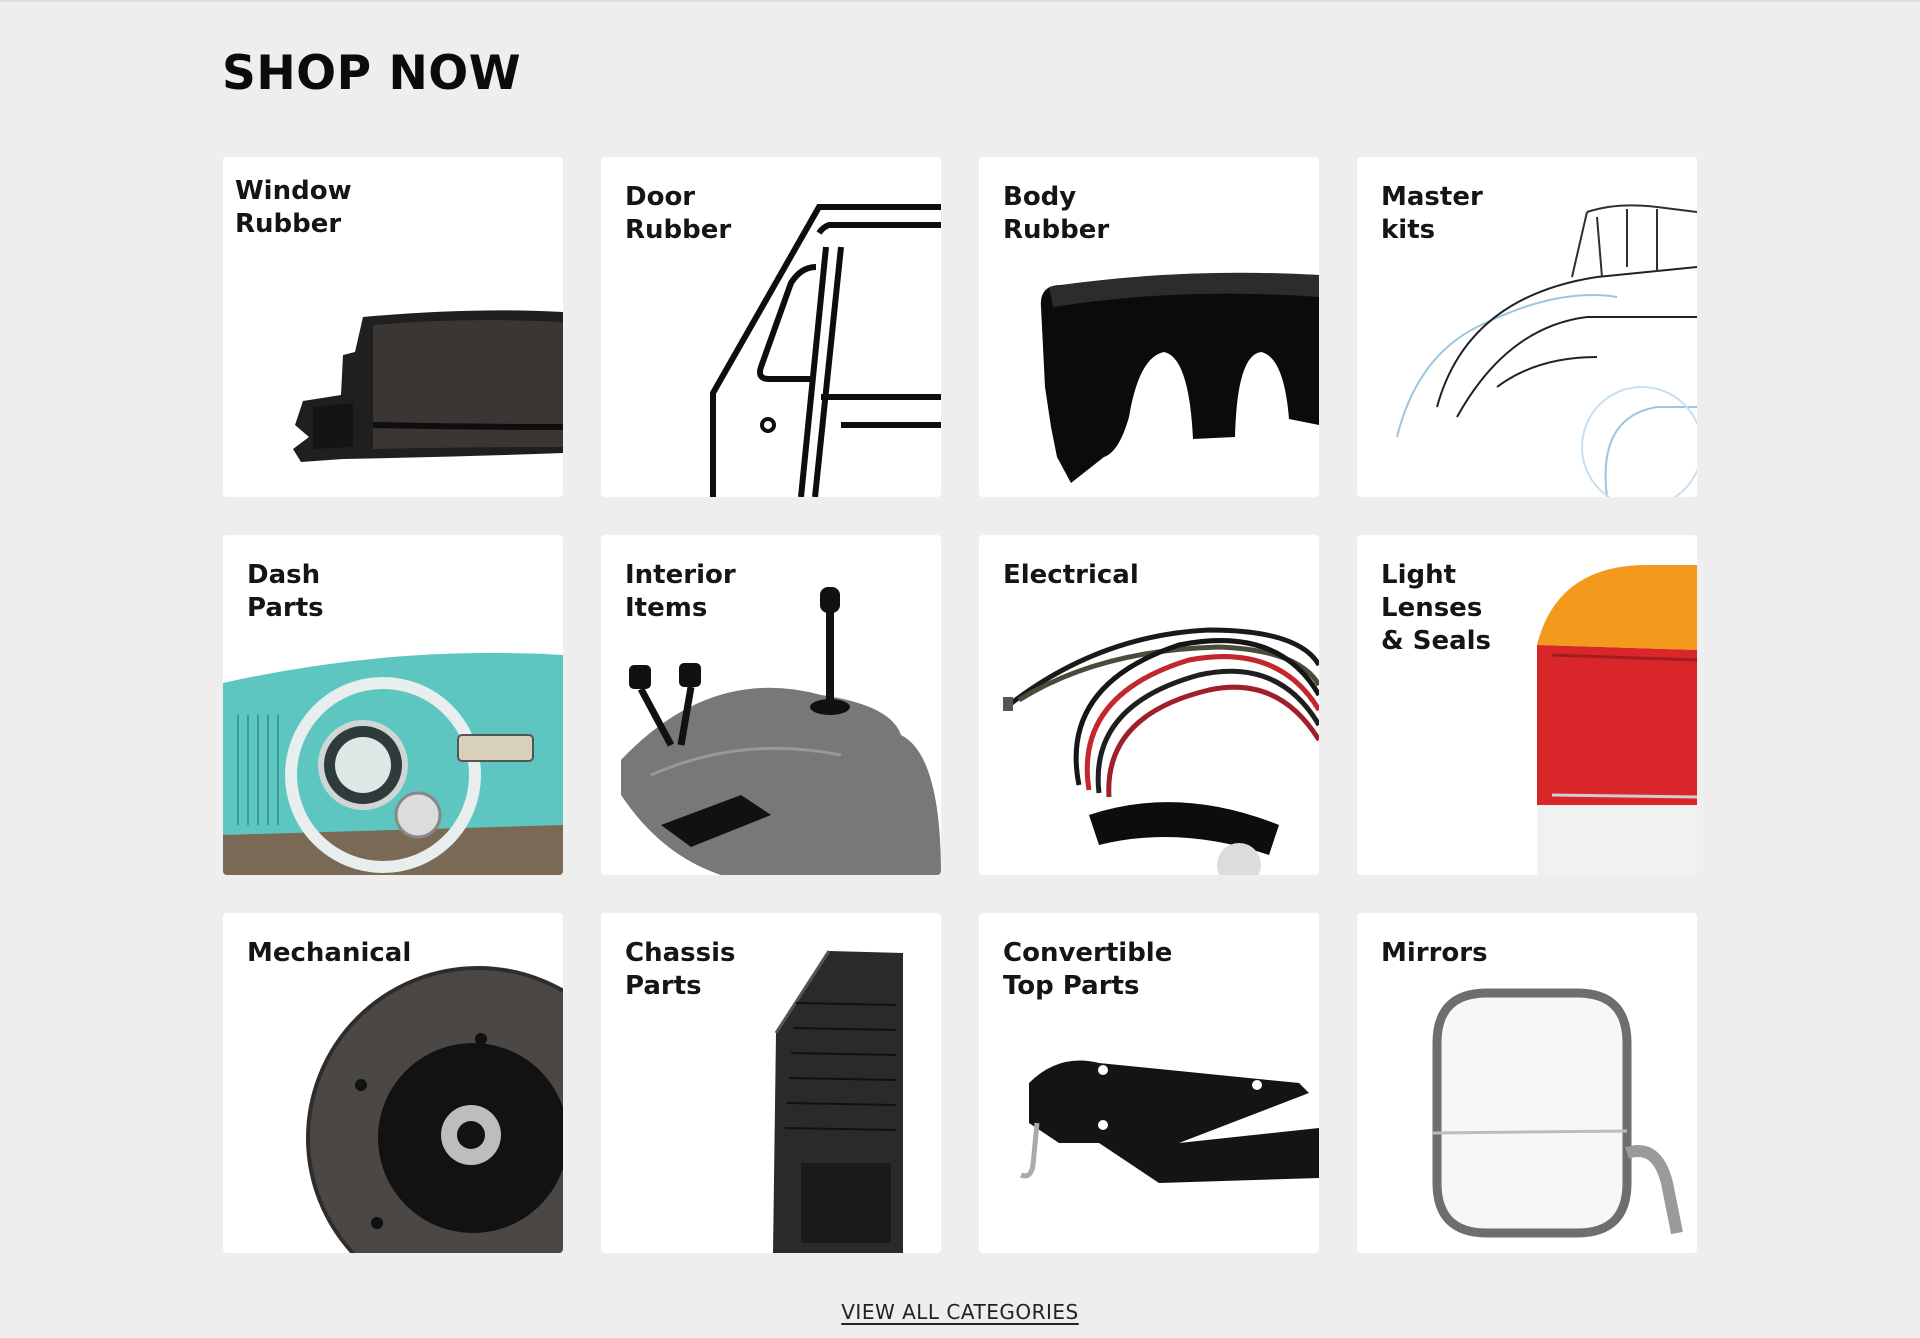  I want to click on category-label: Master kits, so click(1432, 213).